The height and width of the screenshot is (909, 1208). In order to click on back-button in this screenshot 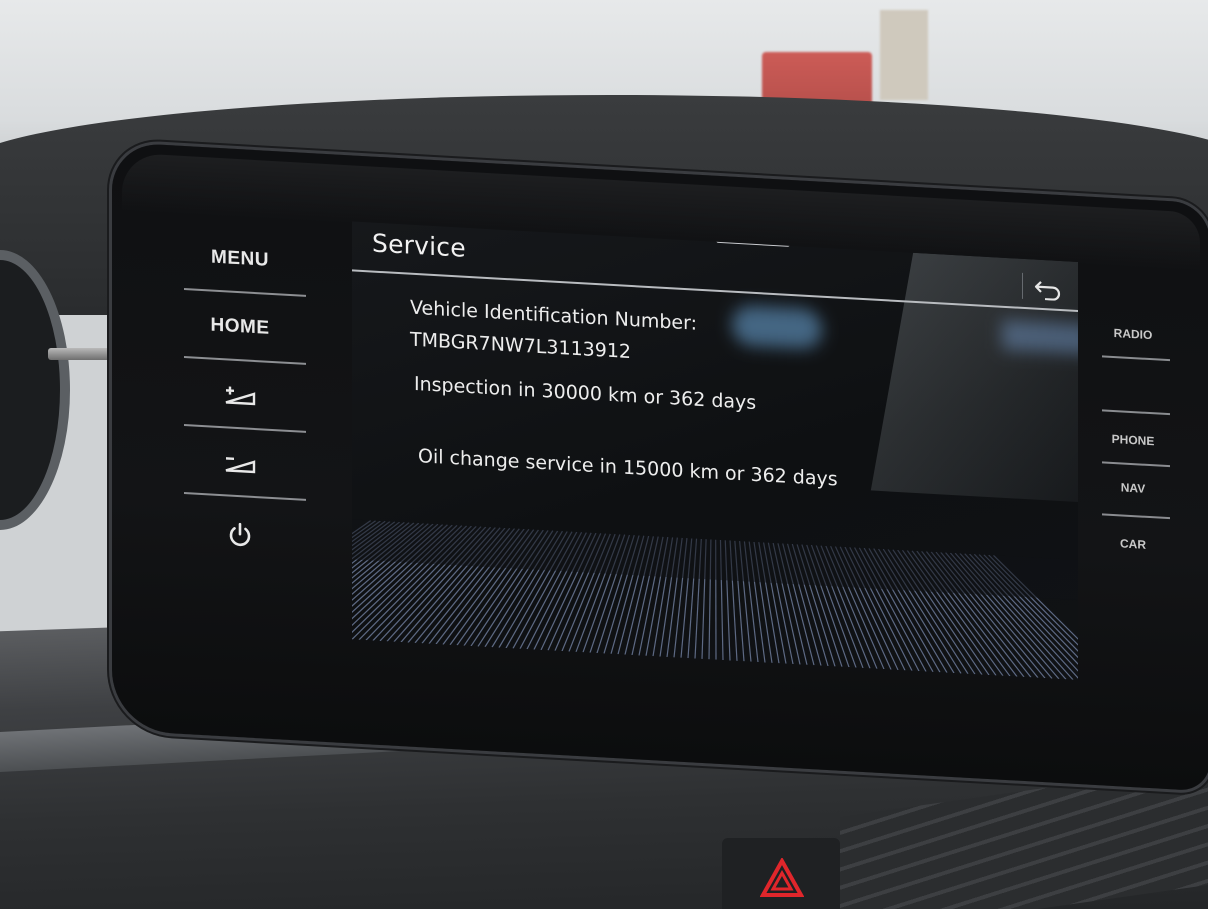, I will do `click(1048, 289)`.